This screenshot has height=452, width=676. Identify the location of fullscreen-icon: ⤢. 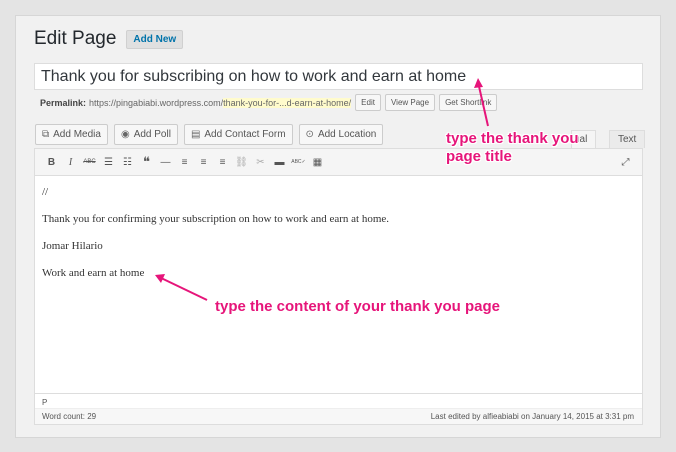
(625, 162).